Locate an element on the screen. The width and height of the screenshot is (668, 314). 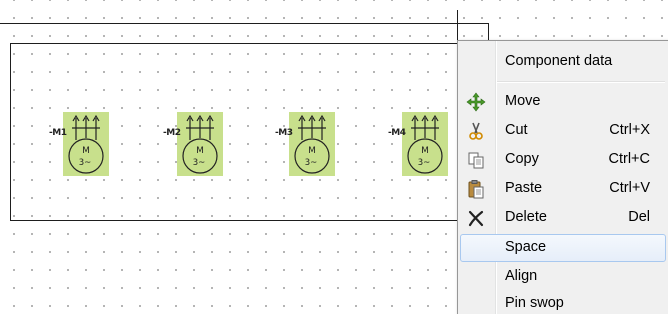
menu-item-delete: Delete Del is located at coordinates (563, 218).